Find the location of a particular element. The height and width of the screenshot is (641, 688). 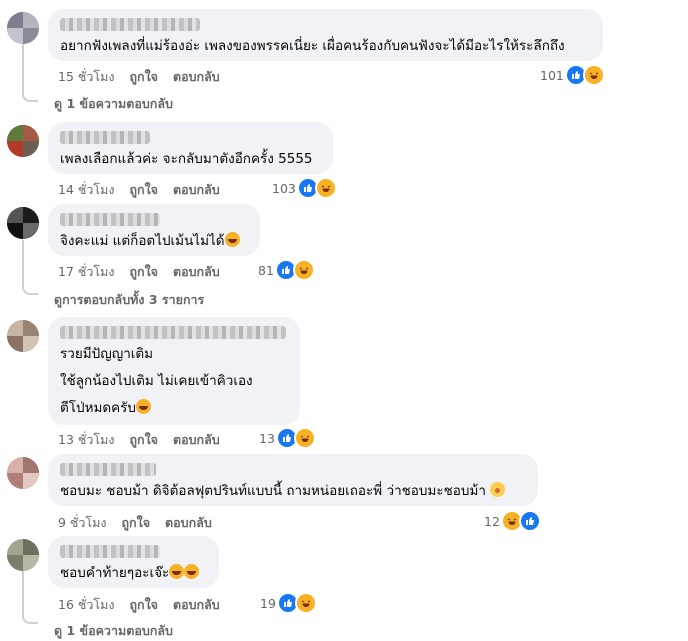

reaction-summary: 13 is located at coordinates (287, 438).